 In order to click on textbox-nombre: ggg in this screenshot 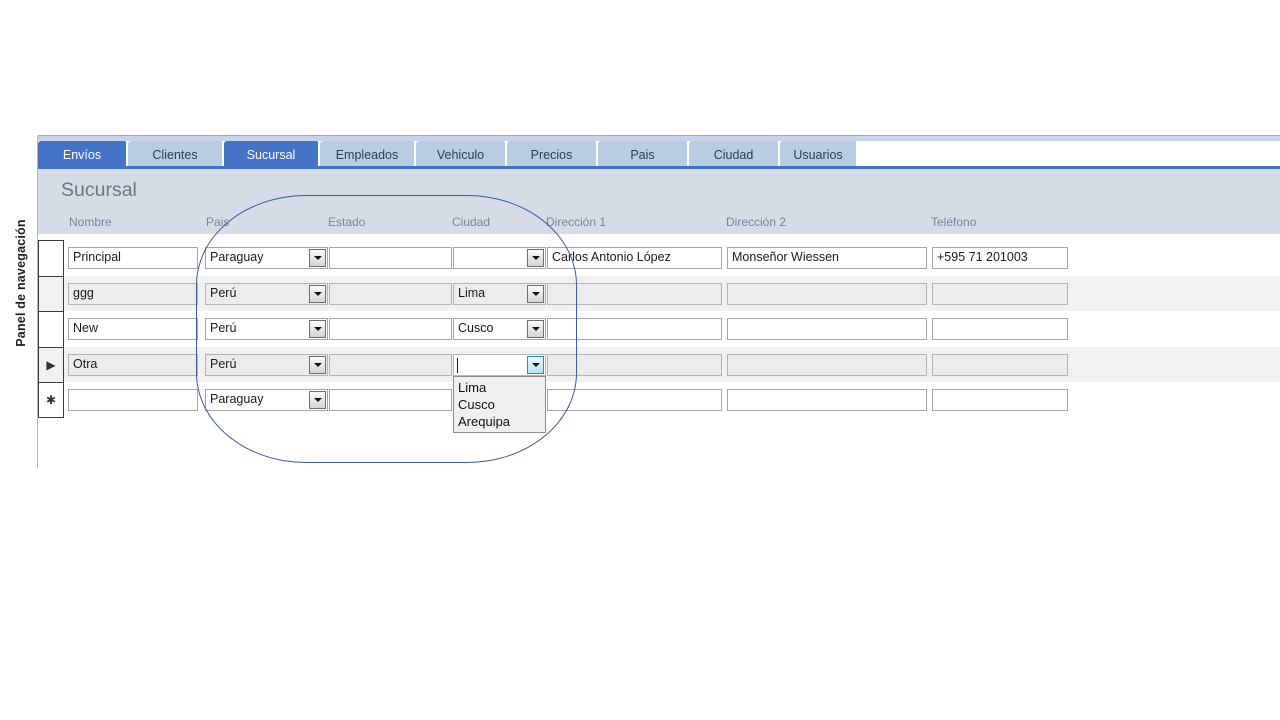, I will do `click(133, 293)`.